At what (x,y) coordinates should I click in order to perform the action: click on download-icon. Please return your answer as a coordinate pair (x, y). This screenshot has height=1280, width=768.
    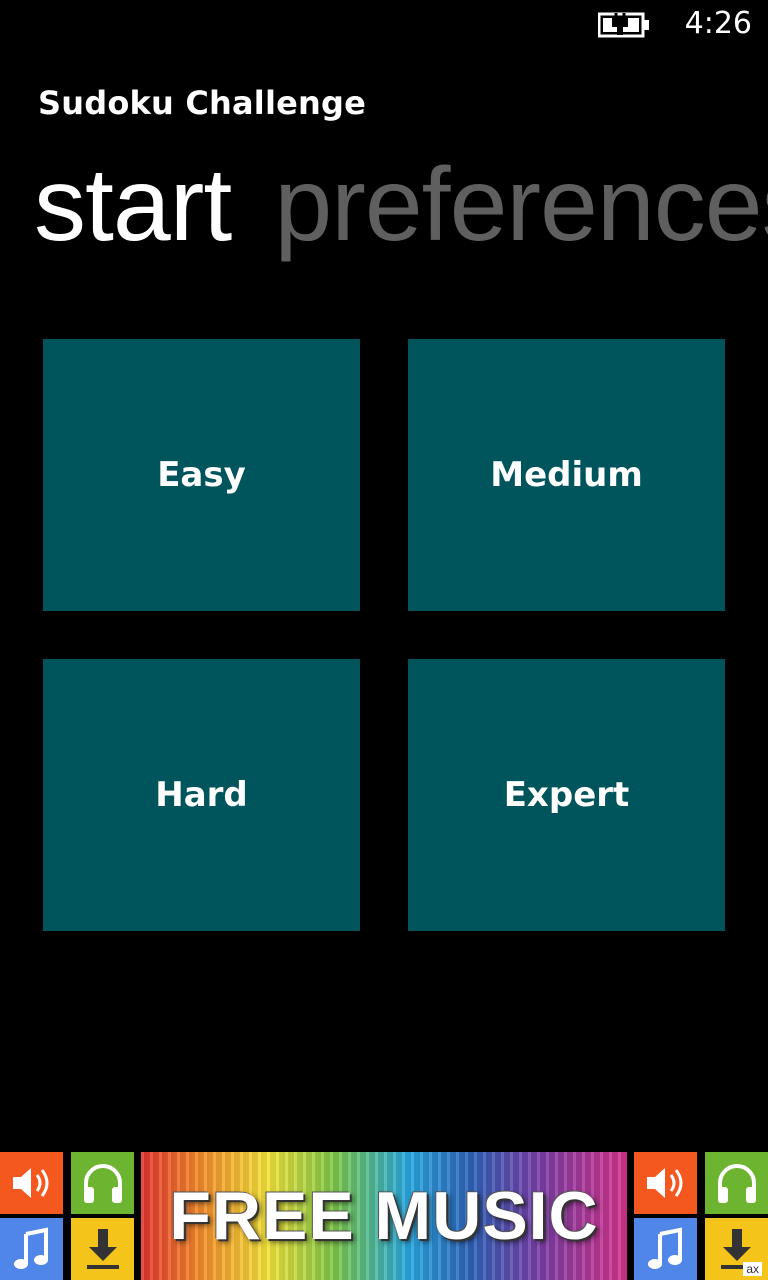
    Looking at the image, I should click on (102, 1249).